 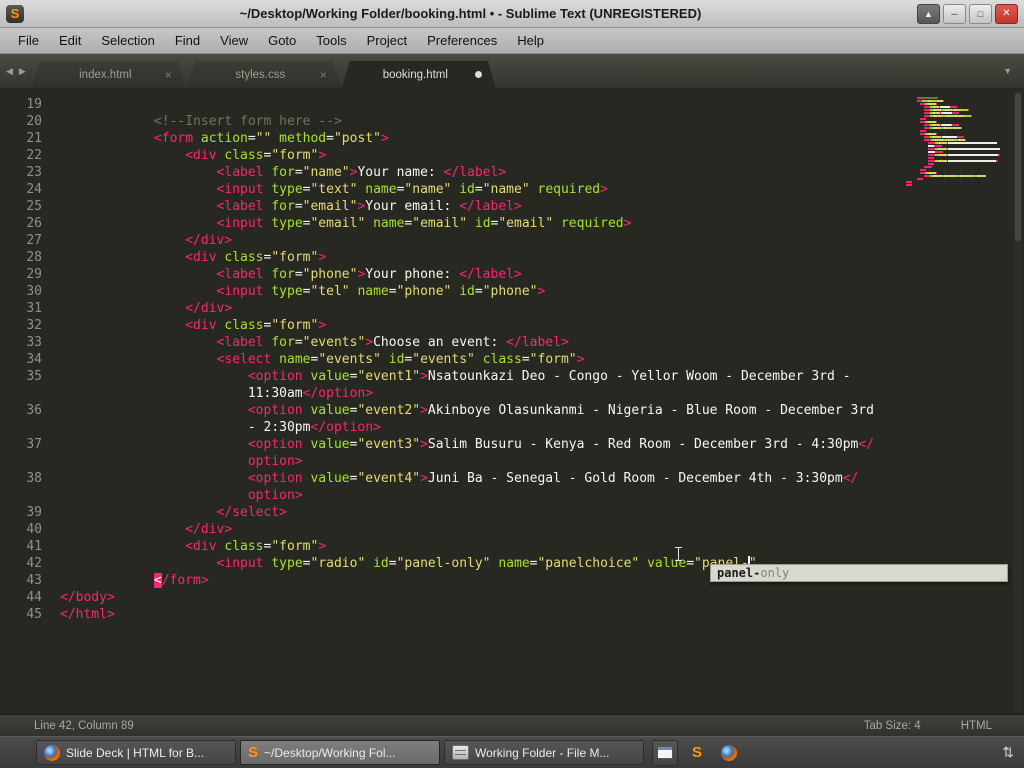 What do you see at coordinates (209, 308) in the screenshot?
I see `code-text: </div>` at bounding box center [209, 308].